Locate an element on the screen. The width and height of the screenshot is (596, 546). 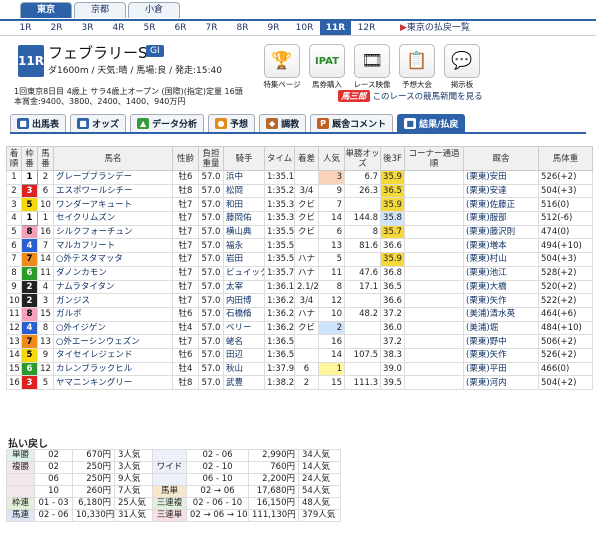
race-tab: 7R is located at coordinates (211, 28).